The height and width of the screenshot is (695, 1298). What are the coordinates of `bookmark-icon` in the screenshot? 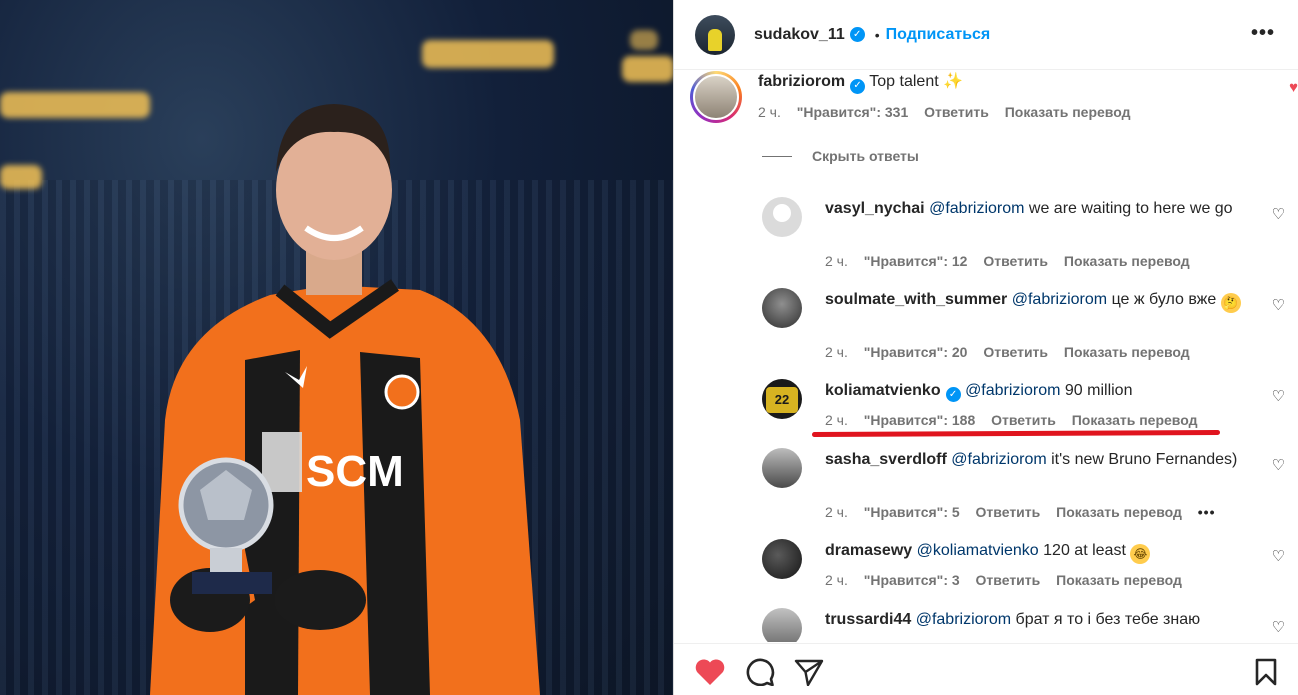 It's located at (1266, 672).